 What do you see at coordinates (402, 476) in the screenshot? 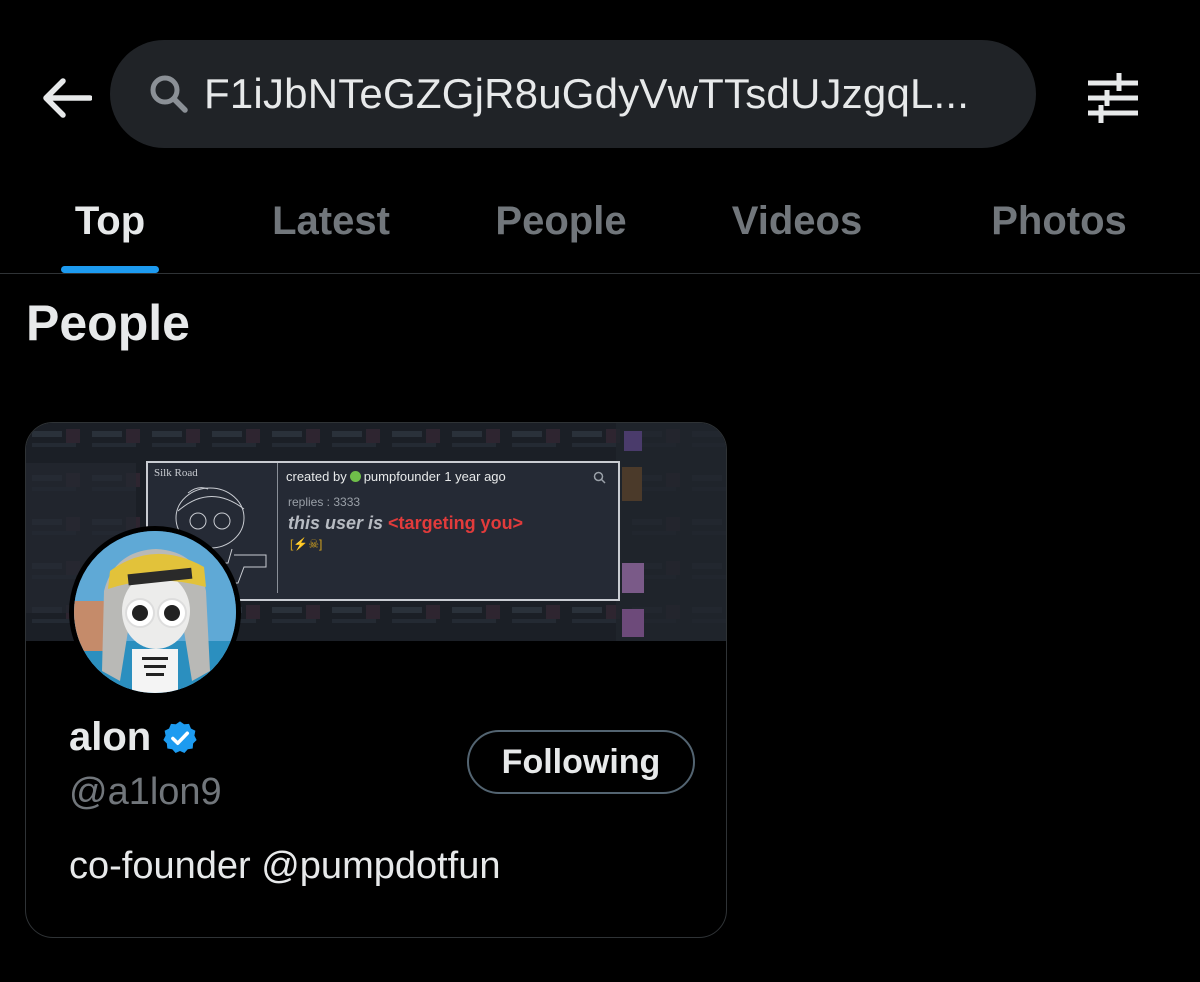
I see `creator-name: pumpfounder` at bounding box center [402, 476].